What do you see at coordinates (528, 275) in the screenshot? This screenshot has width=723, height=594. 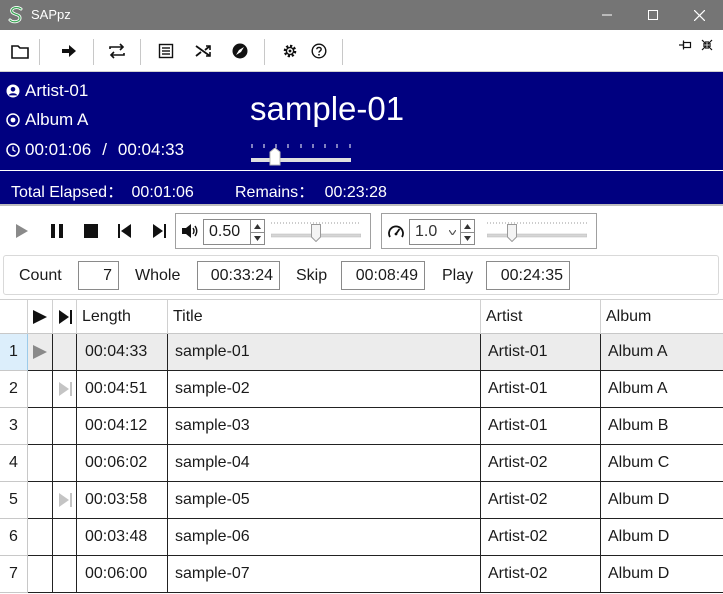 I see `play-value: 00:24:35` at bounding box center [528, 275].